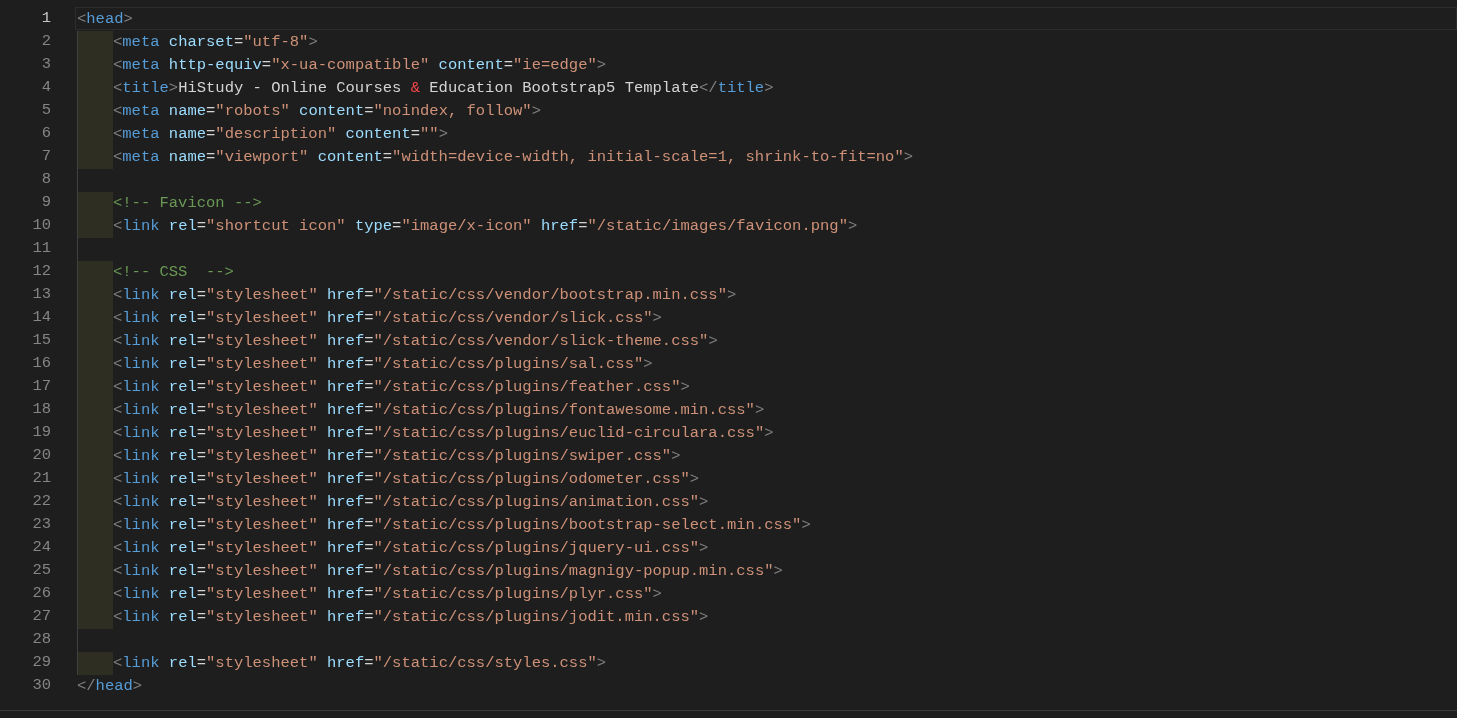 The width and height of the screenshot is (1457, 718). Describe the element at coordinates (406, 479) in the screenshot. I see `code-line: <link rel="stylesheet" href="/static/css/plugins/odometer.css">` at that location.